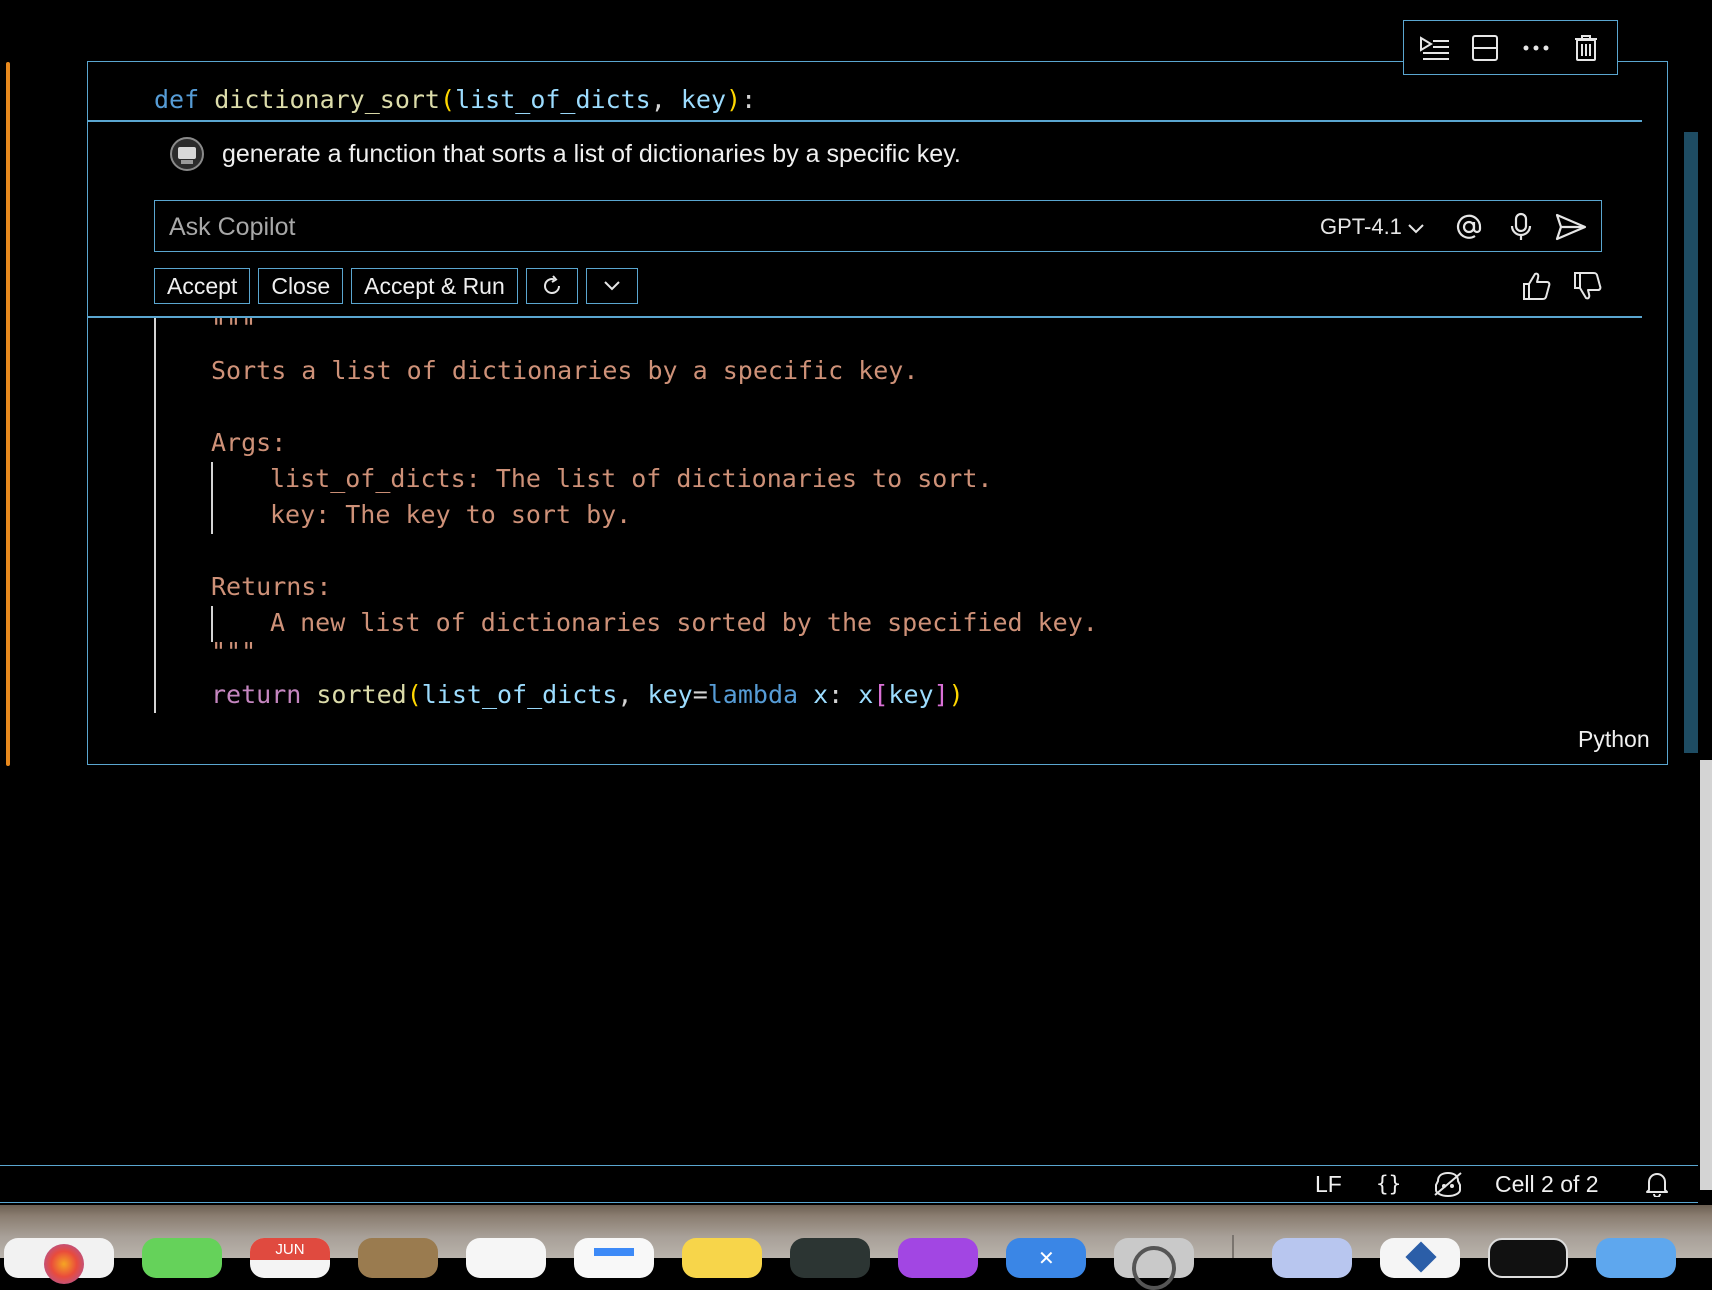  I want to click on close-button: Close, so click(301, 286).